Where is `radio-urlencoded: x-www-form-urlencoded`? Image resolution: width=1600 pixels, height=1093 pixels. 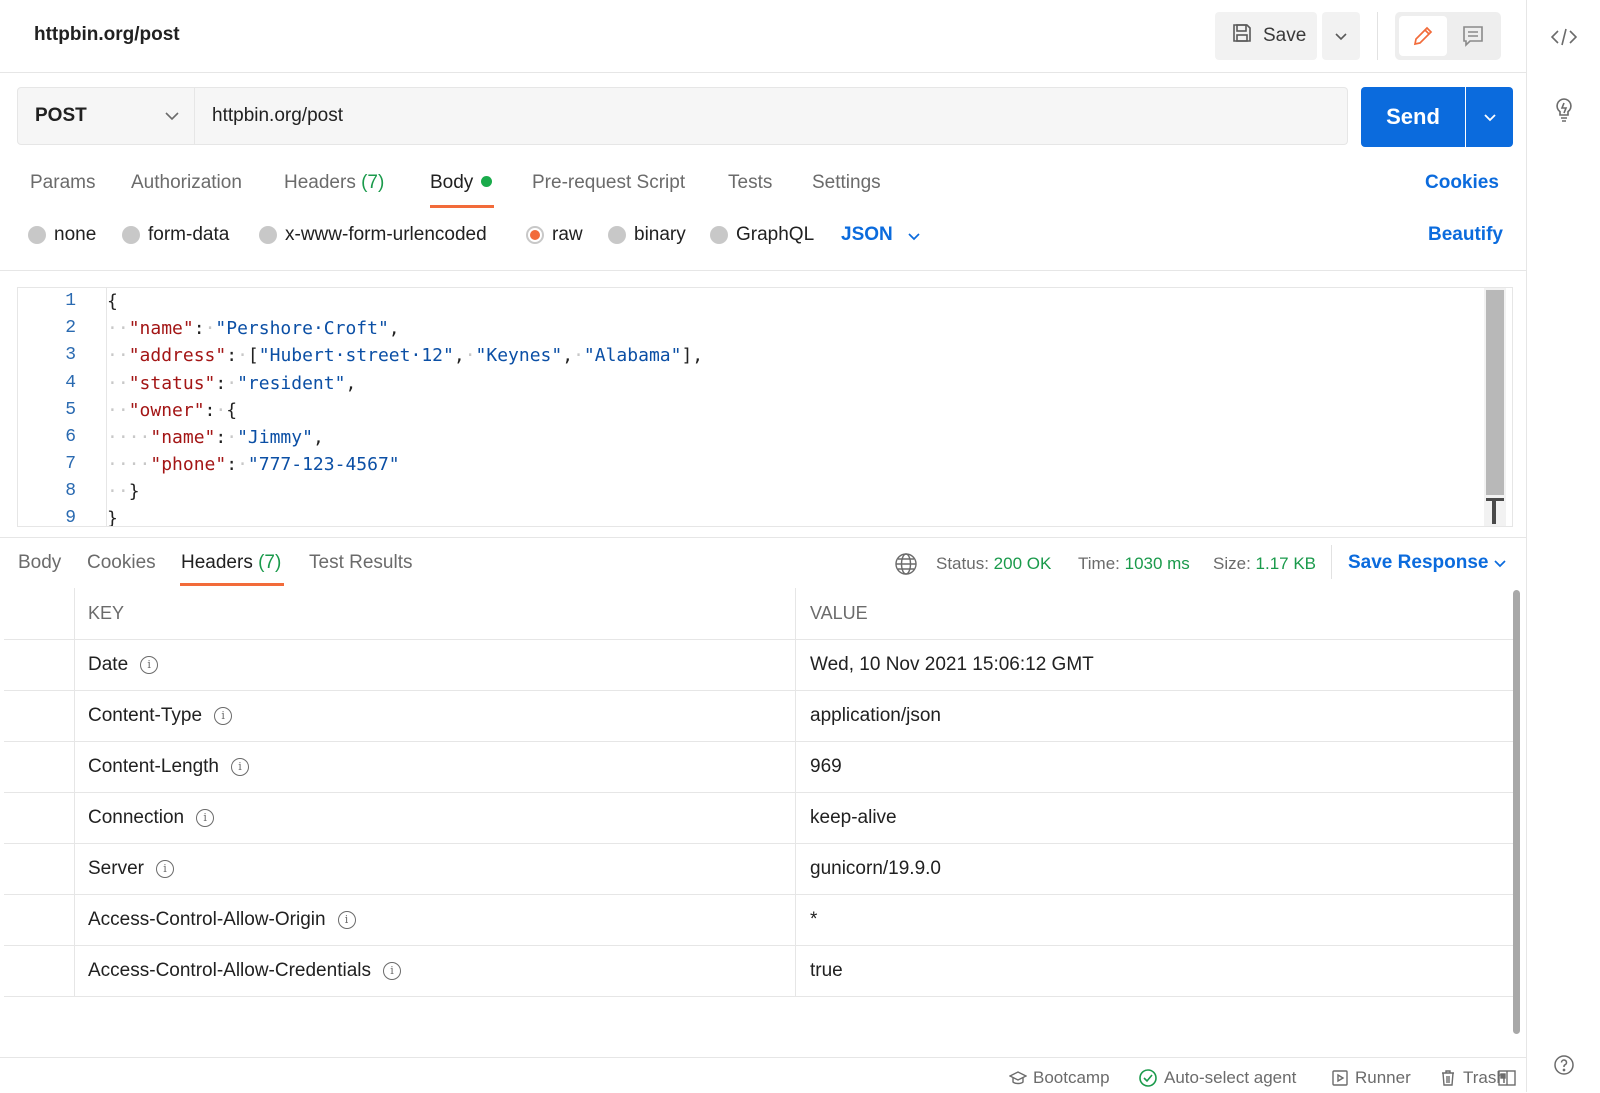
radio-urlencoded: x-www-form-urlencoded is located at coordinates (373, 235).